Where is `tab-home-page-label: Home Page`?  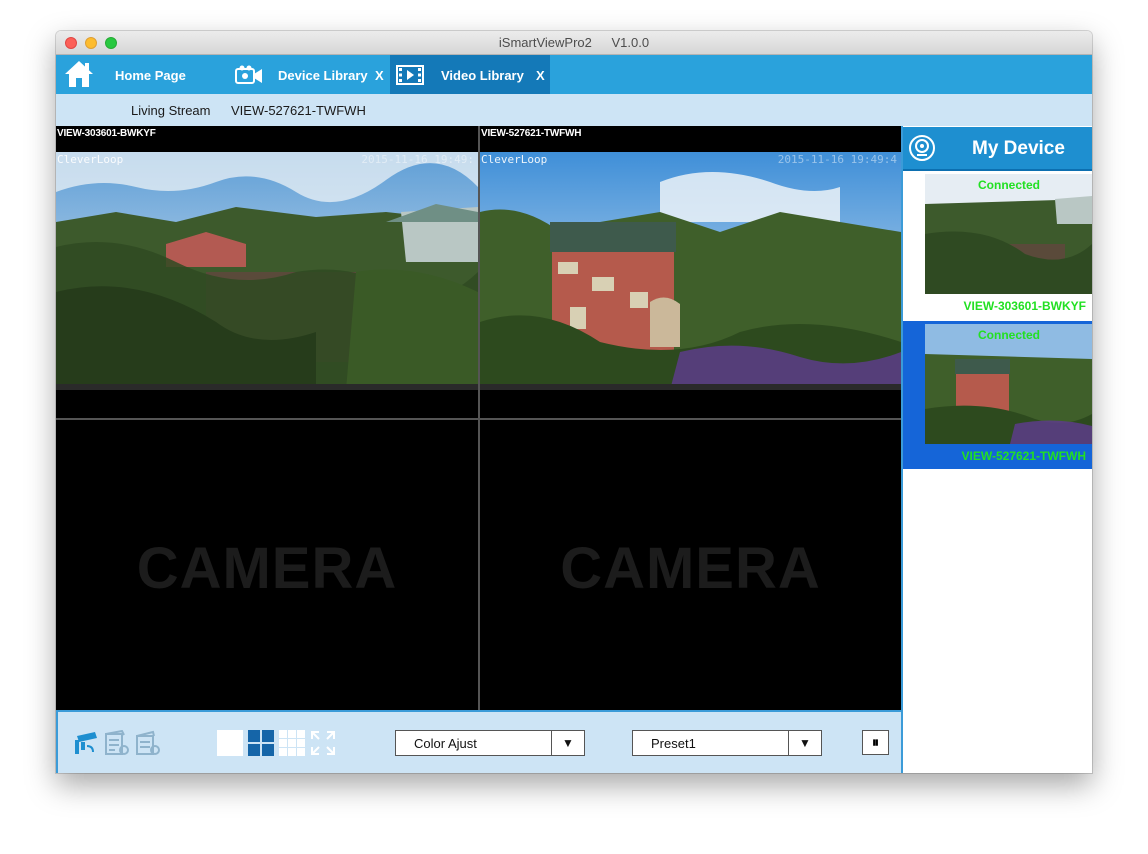
tab-home-page-label: Home Page is located at coordinates (150, 75).